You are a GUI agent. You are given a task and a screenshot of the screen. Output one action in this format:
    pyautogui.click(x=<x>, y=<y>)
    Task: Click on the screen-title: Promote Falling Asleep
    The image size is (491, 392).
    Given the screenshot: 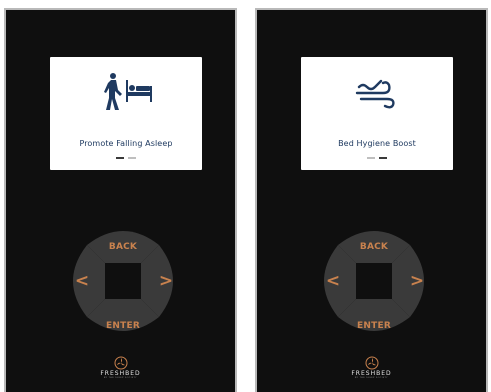 What is the action you would take?
    pyautogui.click(x=126, y=143)
    